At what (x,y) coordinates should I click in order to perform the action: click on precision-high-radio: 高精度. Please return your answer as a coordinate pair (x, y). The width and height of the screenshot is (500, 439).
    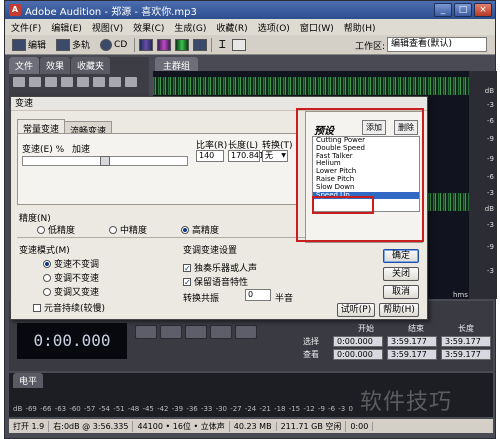
    Looking at the image, I should click on (200, 229).